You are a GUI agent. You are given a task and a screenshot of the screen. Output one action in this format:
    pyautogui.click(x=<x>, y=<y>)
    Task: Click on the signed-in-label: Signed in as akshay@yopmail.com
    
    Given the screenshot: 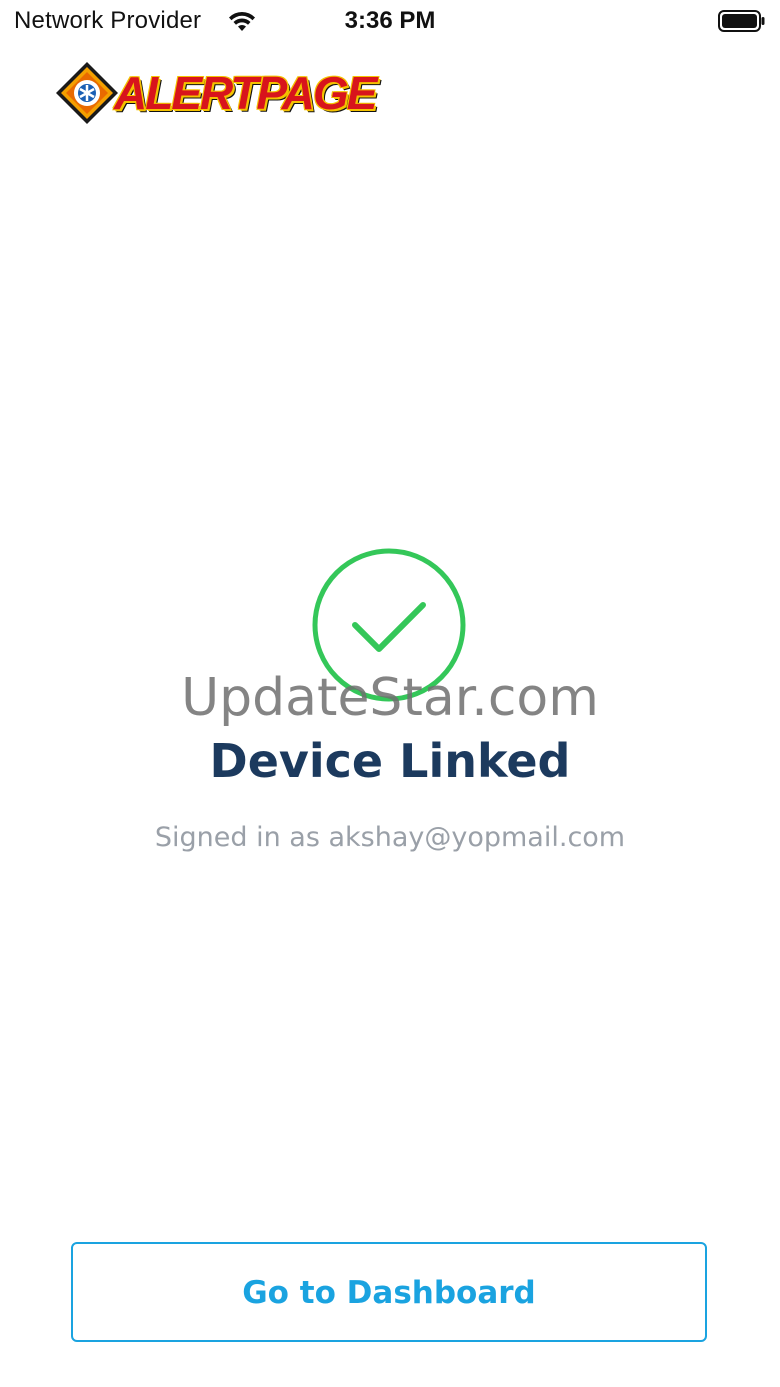 What is the action you would take?
    pyautogui.click(x=390, y=837)
    